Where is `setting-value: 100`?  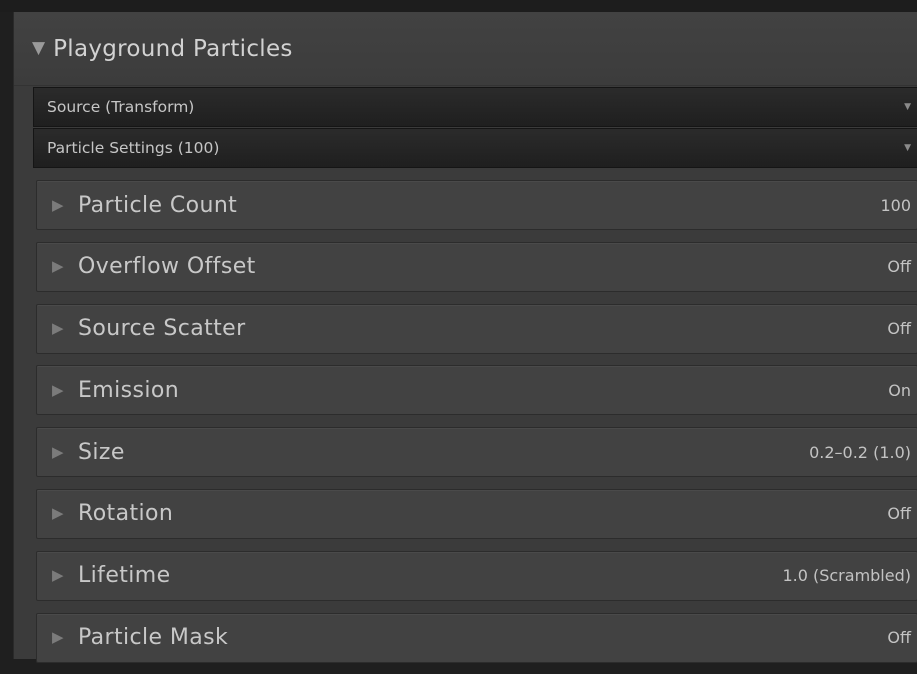
setting-value: 100 is located at coordinates (895, 205).